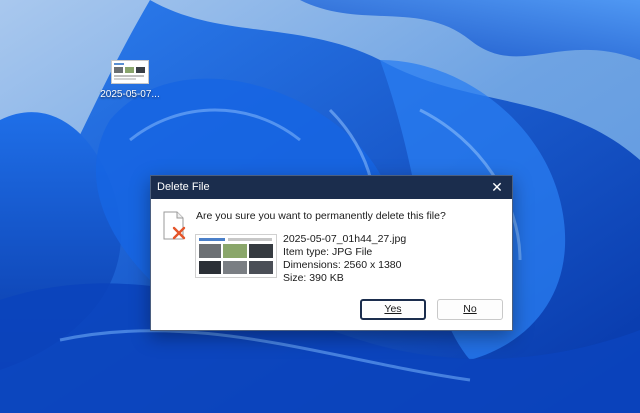  I want to click on yes-button-label: Yes, so click(393, 309).